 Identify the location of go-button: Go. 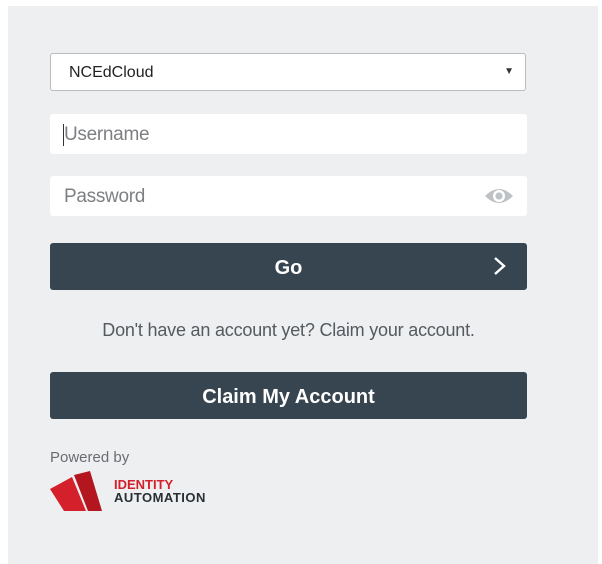
(288, 266).